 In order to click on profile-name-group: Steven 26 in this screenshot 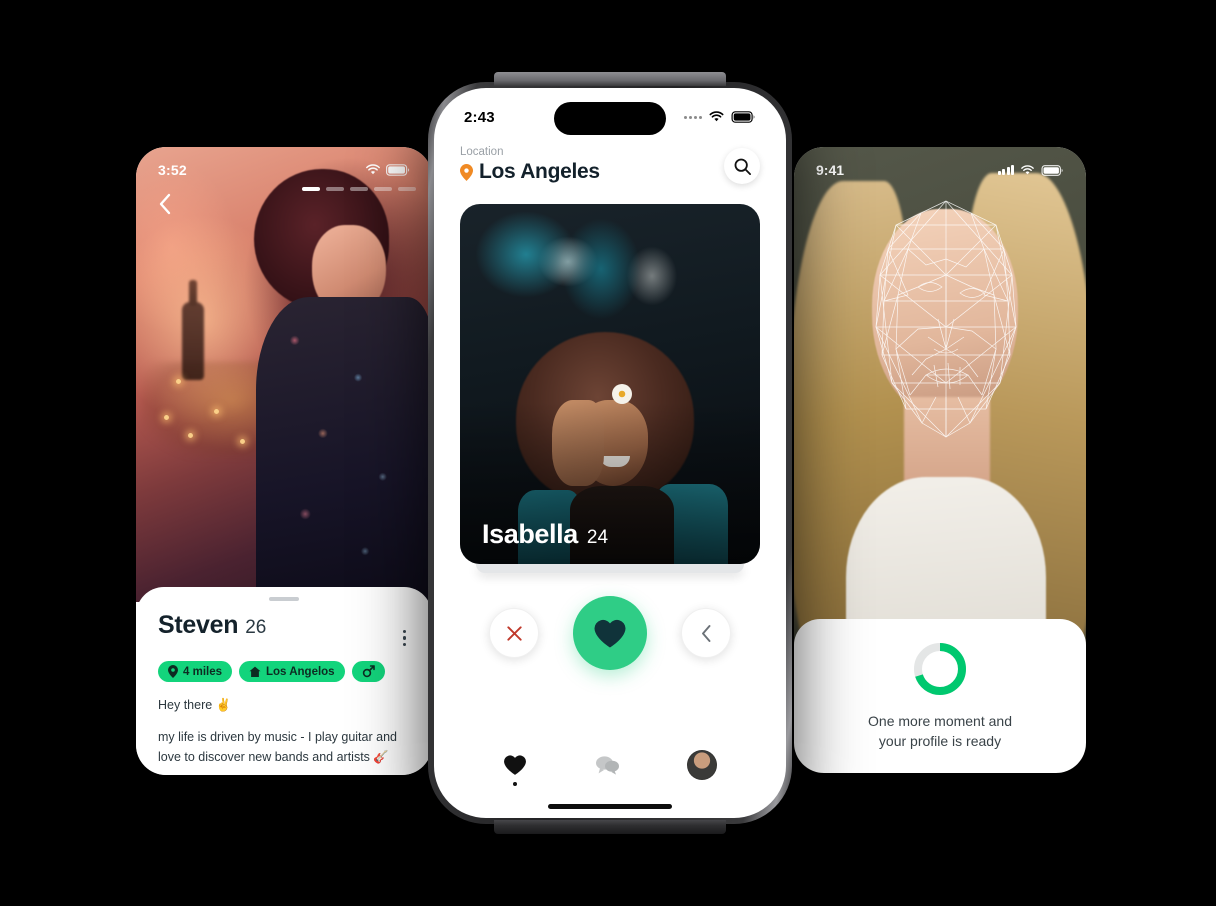, I will do `click(212, 625)`.